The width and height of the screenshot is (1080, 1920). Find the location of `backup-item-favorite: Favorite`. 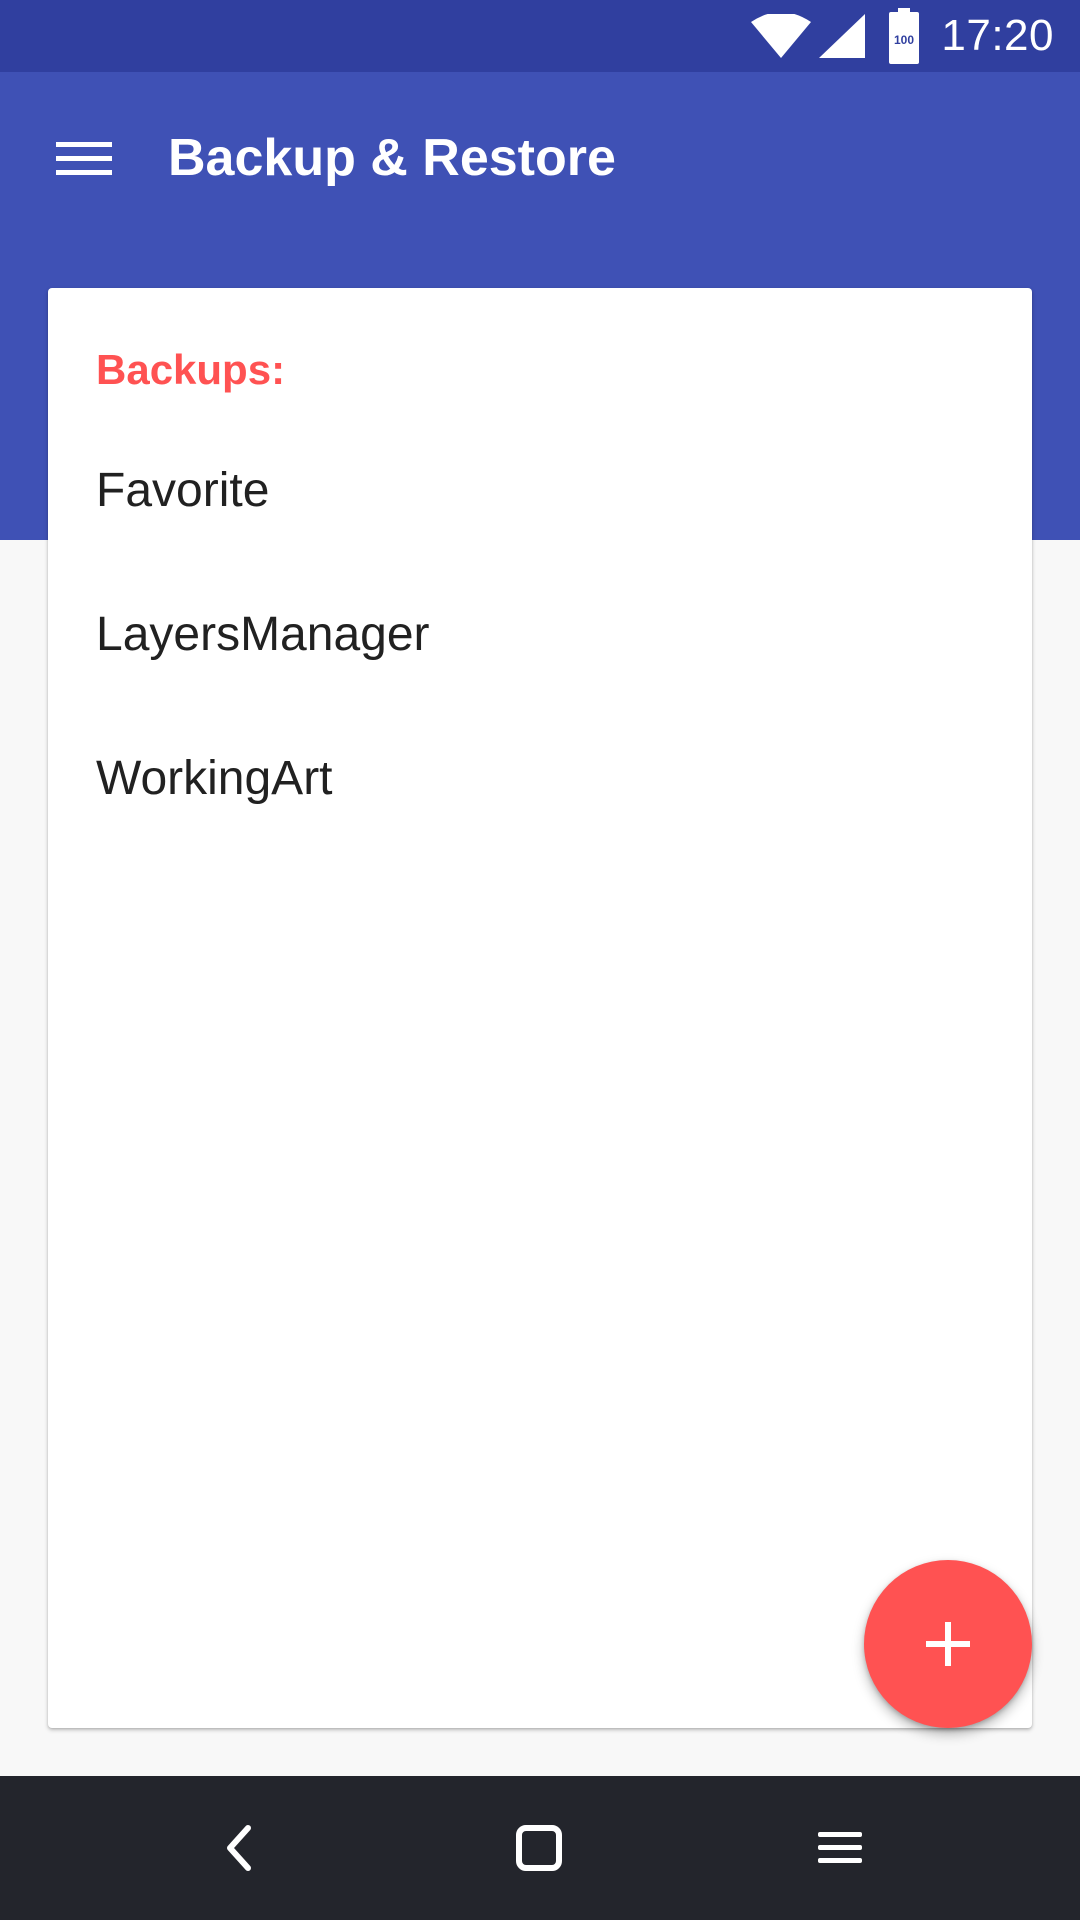

backup-item-favorite: Favorite is located at coordinates (540, 490).